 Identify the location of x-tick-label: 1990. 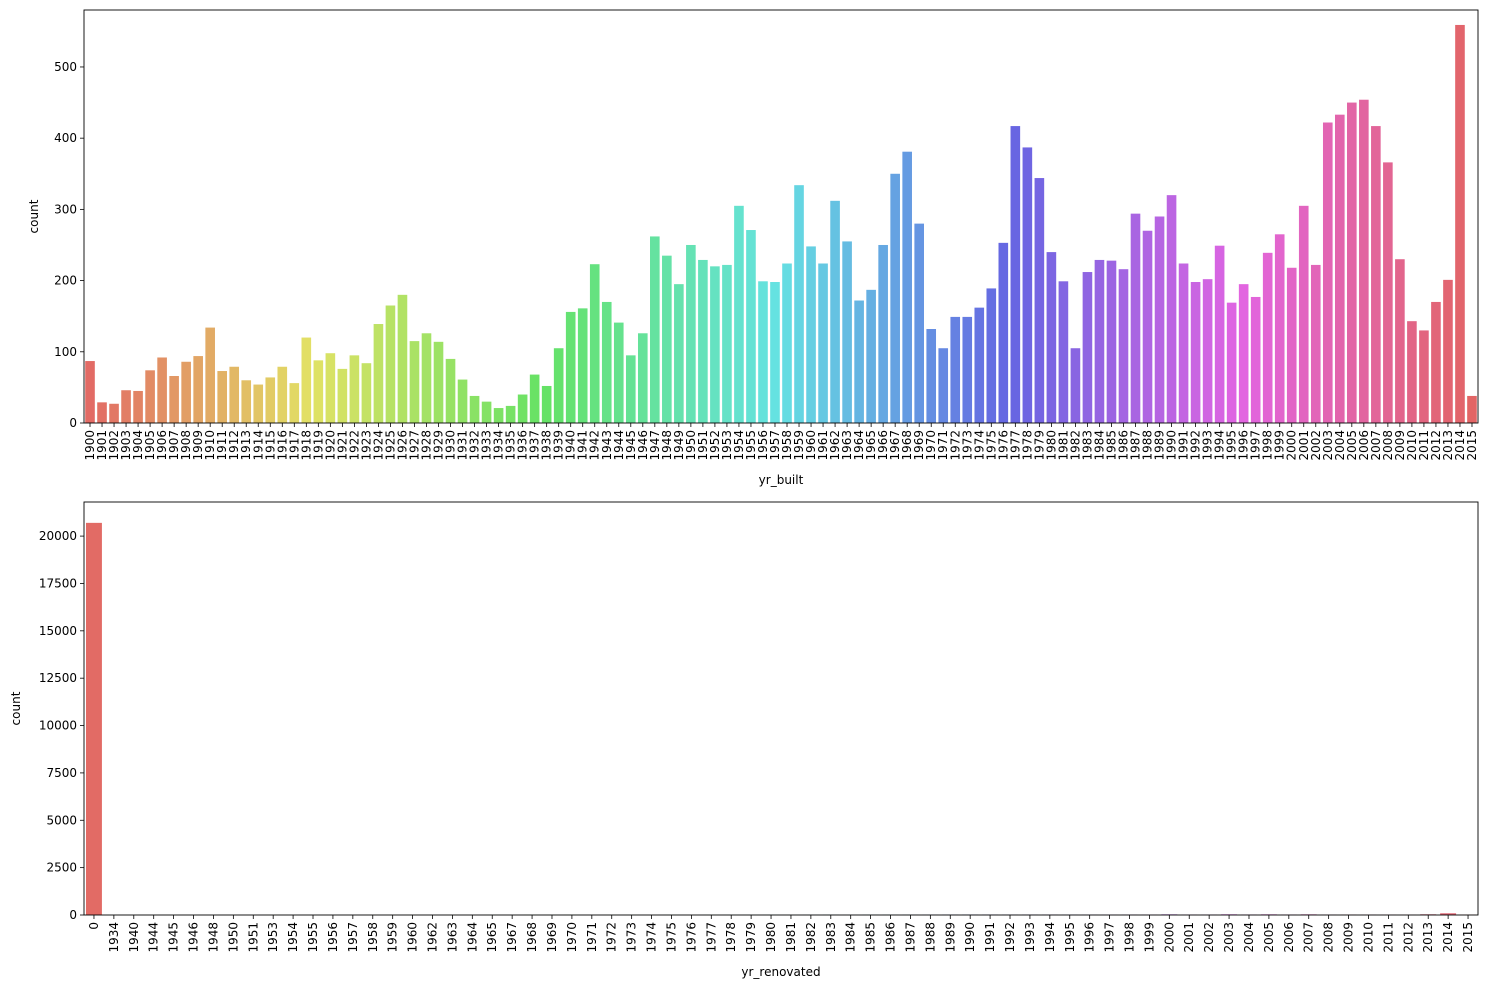
(970, 937).